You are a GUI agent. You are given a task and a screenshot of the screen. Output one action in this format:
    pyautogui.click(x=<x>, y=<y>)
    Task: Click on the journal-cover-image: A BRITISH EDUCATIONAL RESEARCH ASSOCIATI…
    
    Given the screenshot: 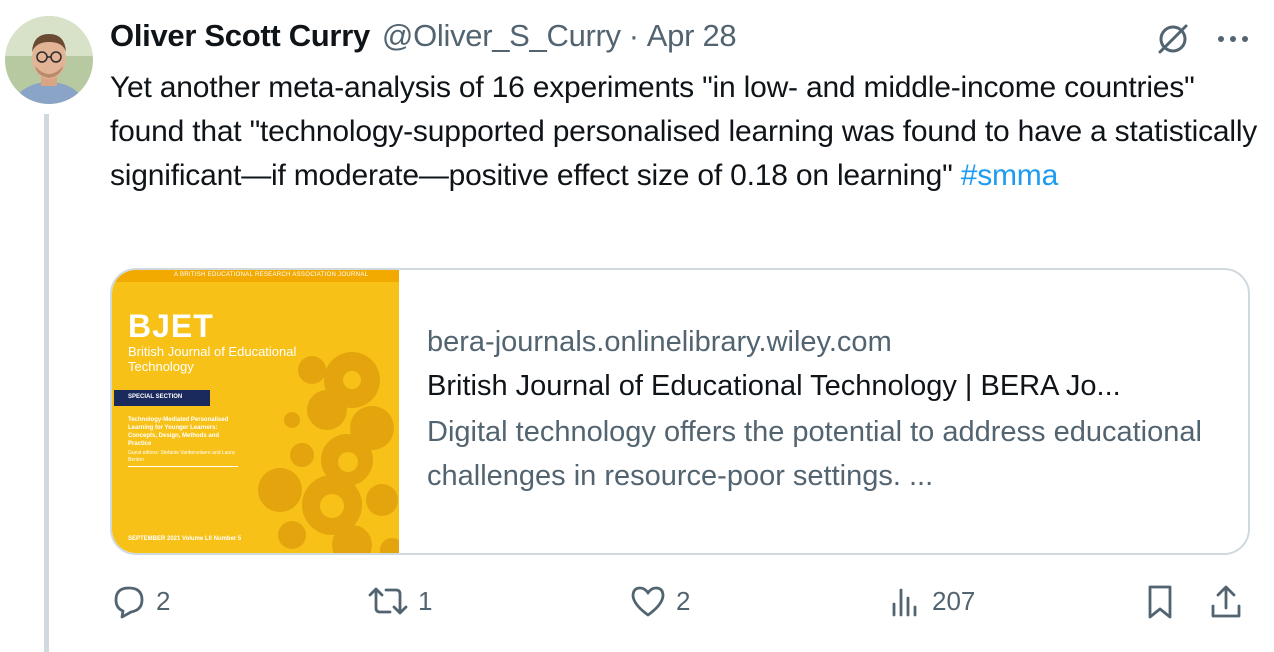 What is the action you would take?
    pyautogui.click(x=255, y=411)
    